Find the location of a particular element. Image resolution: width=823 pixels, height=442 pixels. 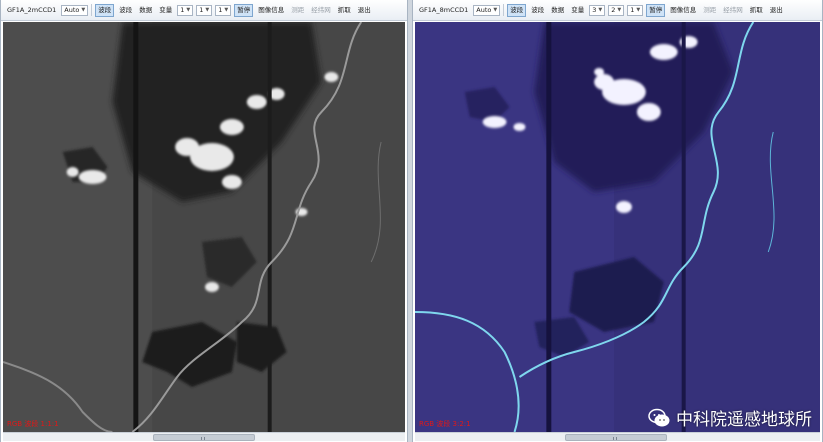

band-g-select: 2 ▼ is located at coordinates (616, 10).